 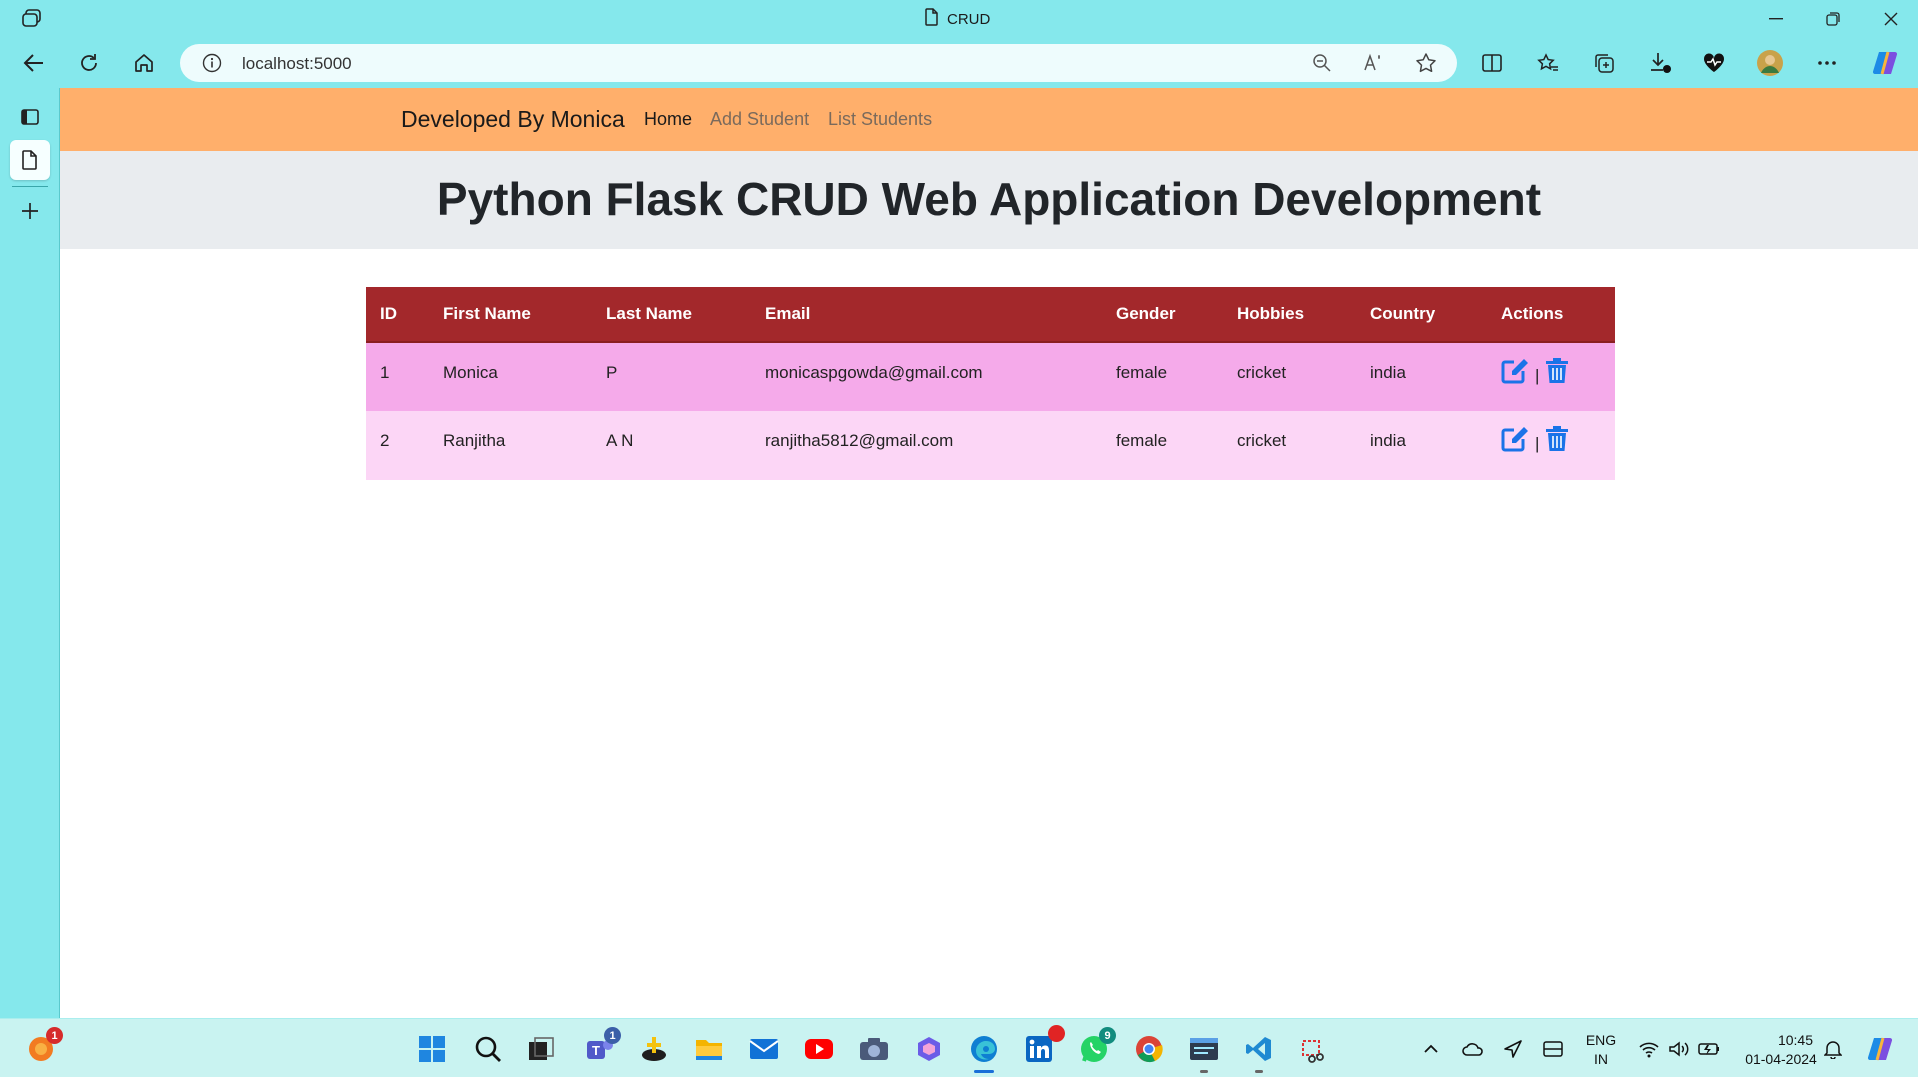 I want to click on avatar-icon: 1, so click(x=43, y=1047).